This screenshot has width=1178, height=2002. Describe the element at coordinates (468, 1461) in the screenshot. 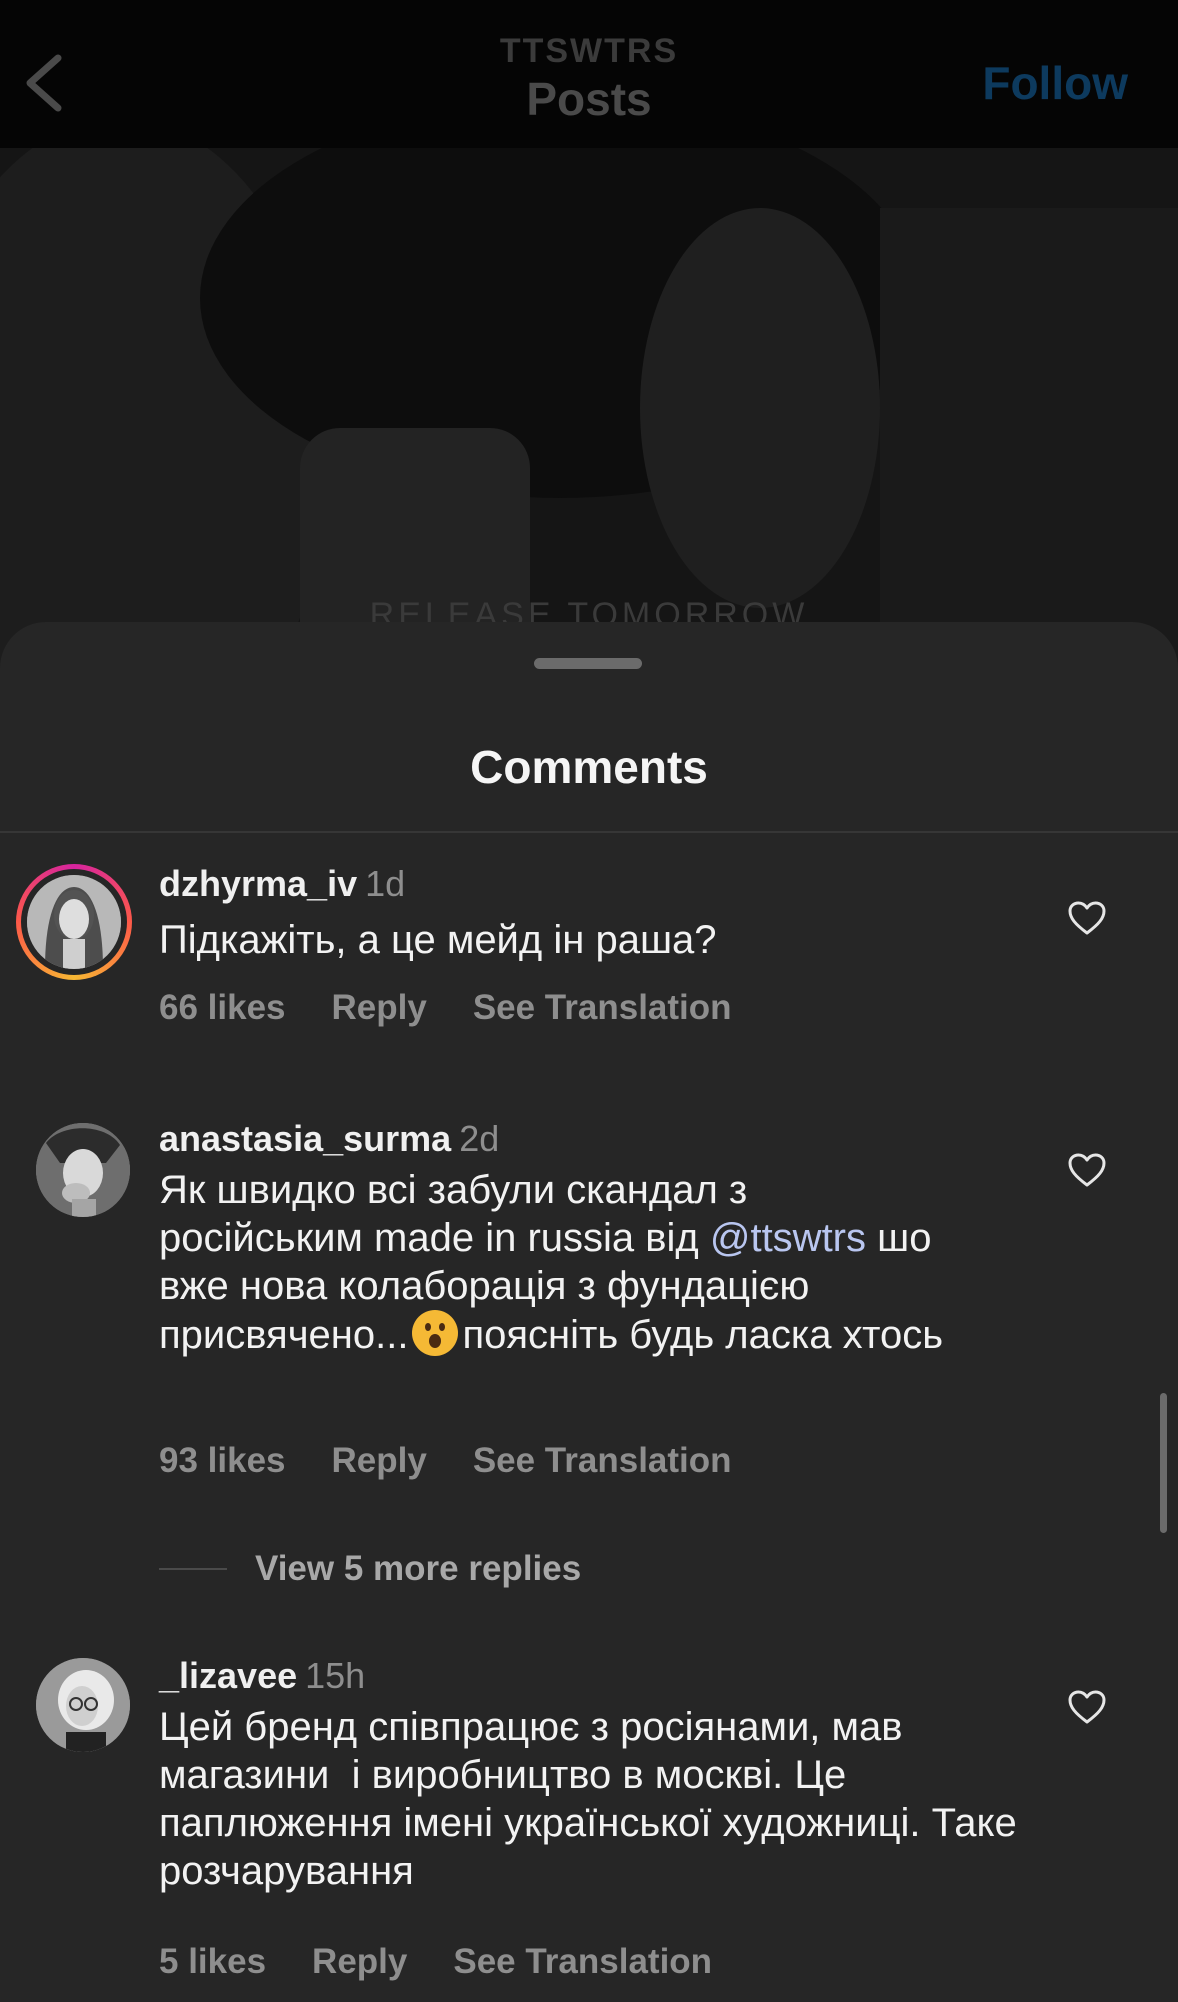

I see `comment-actions: 93 likes Reply See Translation` at that location.